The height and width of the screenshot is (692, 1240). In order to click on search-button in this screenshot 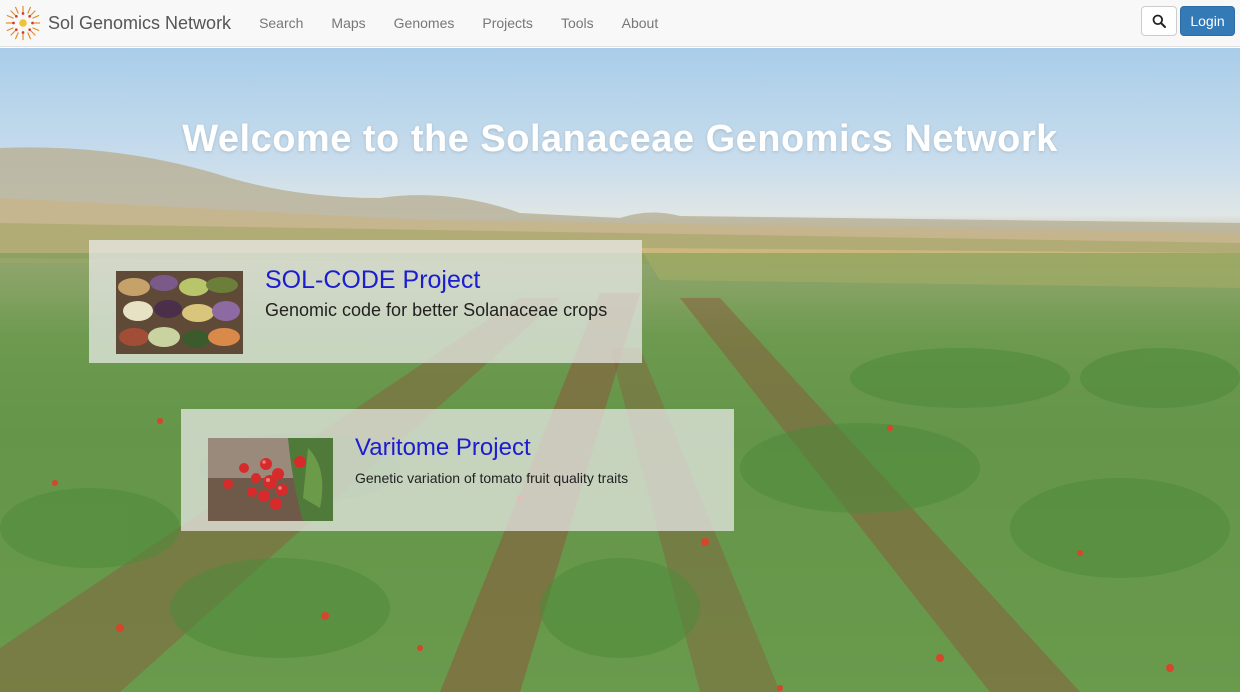, I will do `click(1159, 21)`.